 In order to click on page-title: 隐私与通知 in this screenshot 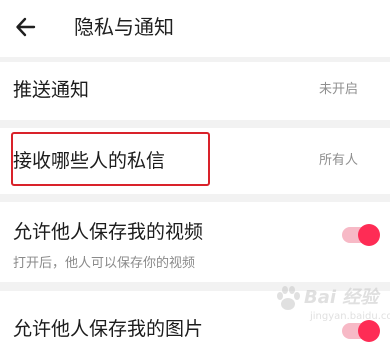, I will do `click(124, 27)`.